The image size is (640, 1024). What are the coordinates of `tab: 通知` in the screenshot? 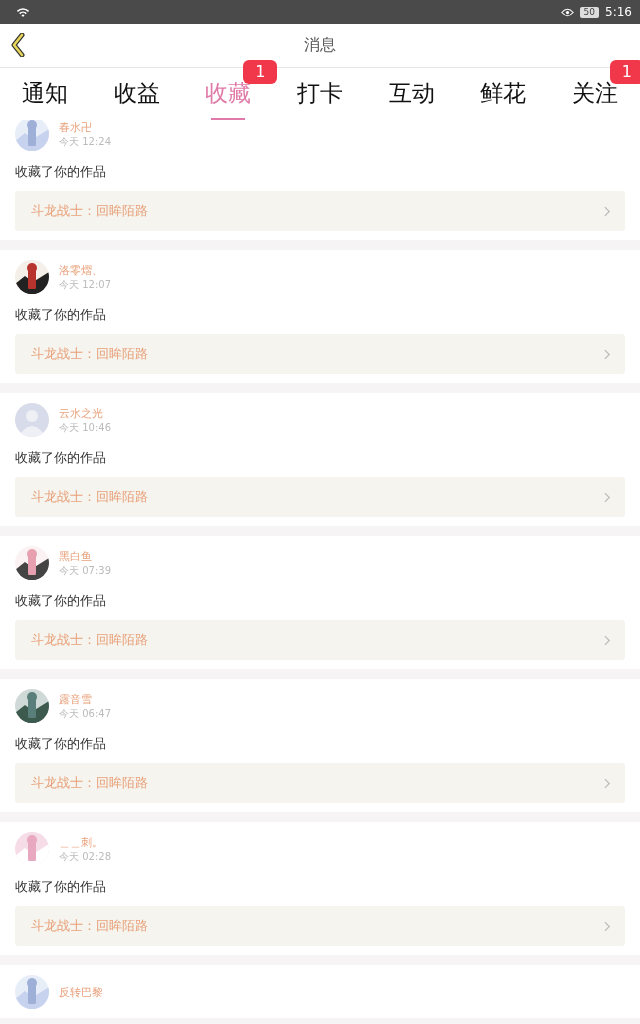 It's located at (45, 93).